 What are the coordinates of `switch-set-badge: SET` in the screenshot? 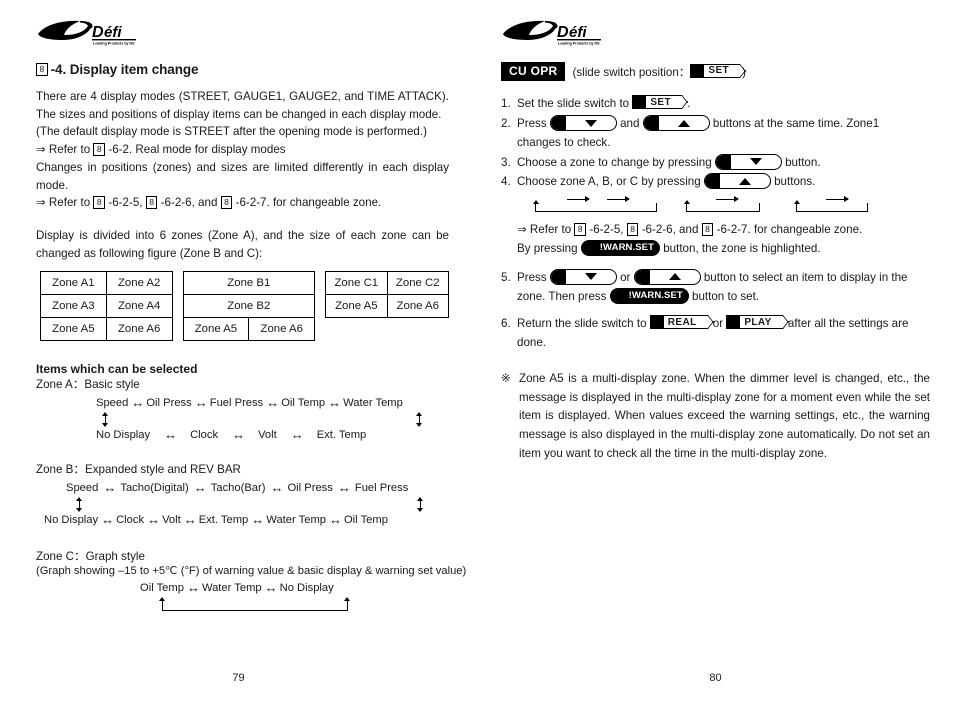 It's located at (658, 102).